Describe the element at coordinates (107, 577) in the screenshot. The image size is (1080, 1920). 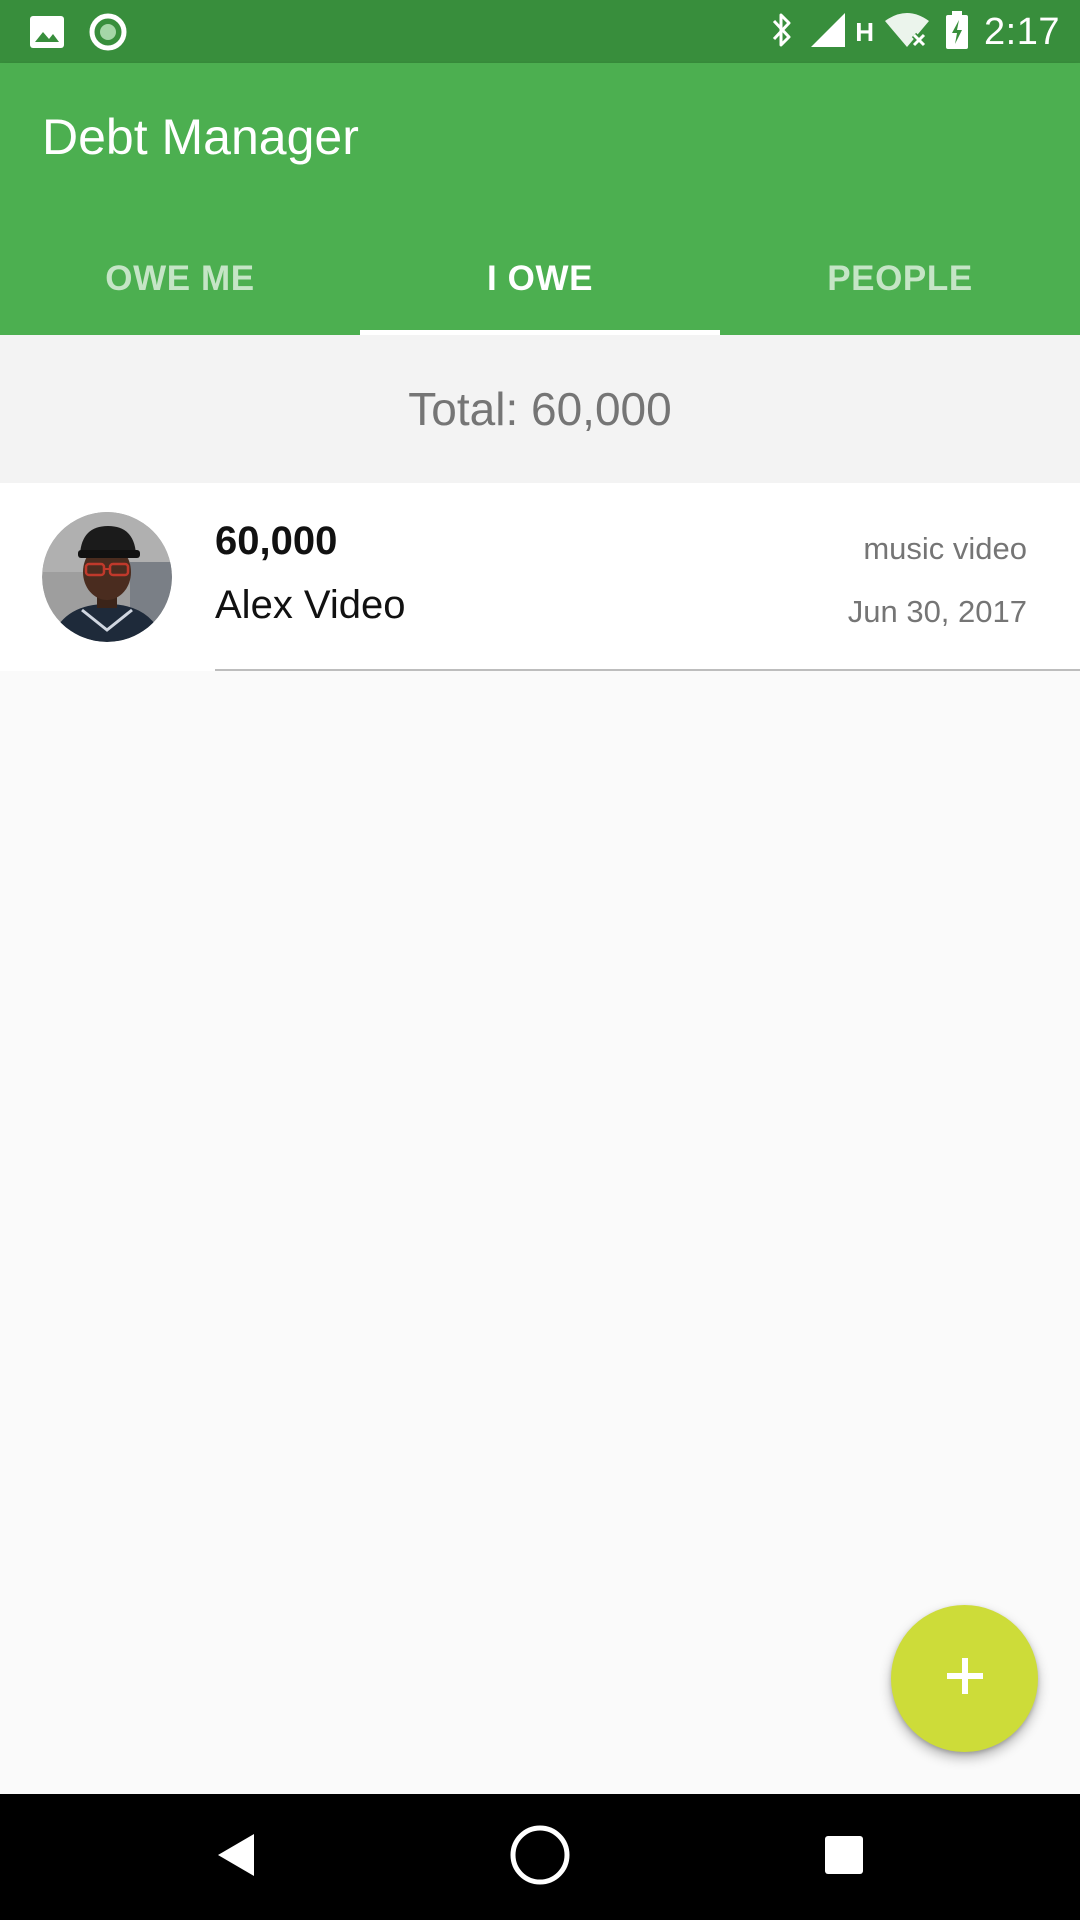
I see `avatar` at that location.